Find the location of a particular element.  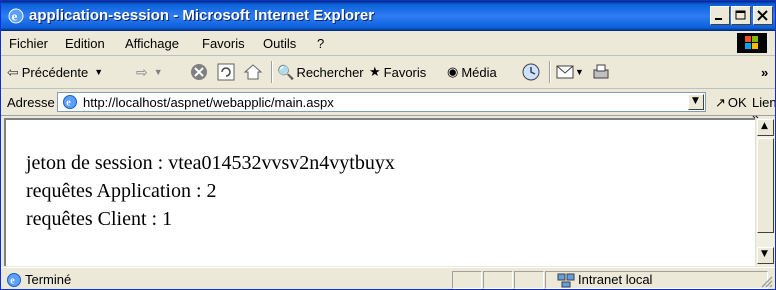

toolbar-overflow: » is located at coordinates (765, 72).